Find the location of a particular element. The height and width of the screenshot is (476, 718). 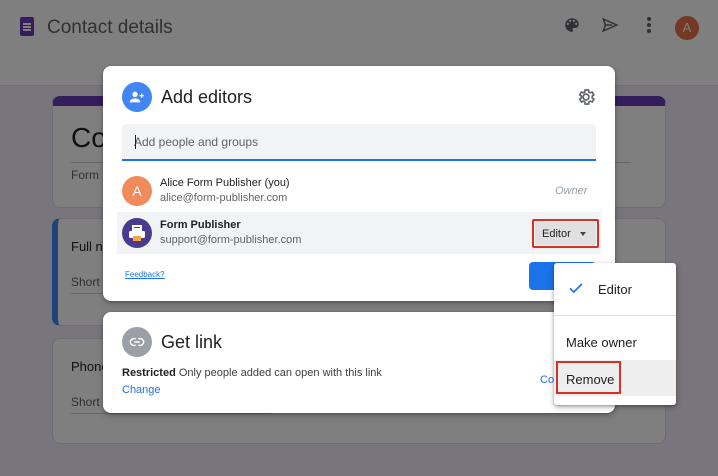

menu-item-label: Remove is located at coordinates (590, 379).